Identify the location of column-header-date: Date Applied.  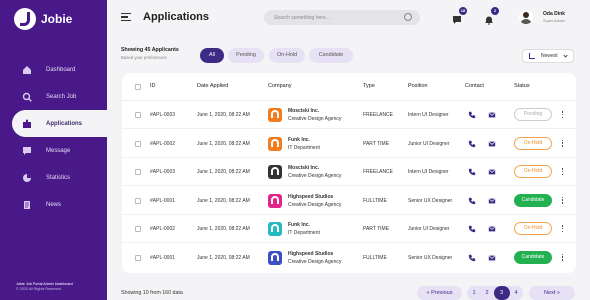
(213, 86).